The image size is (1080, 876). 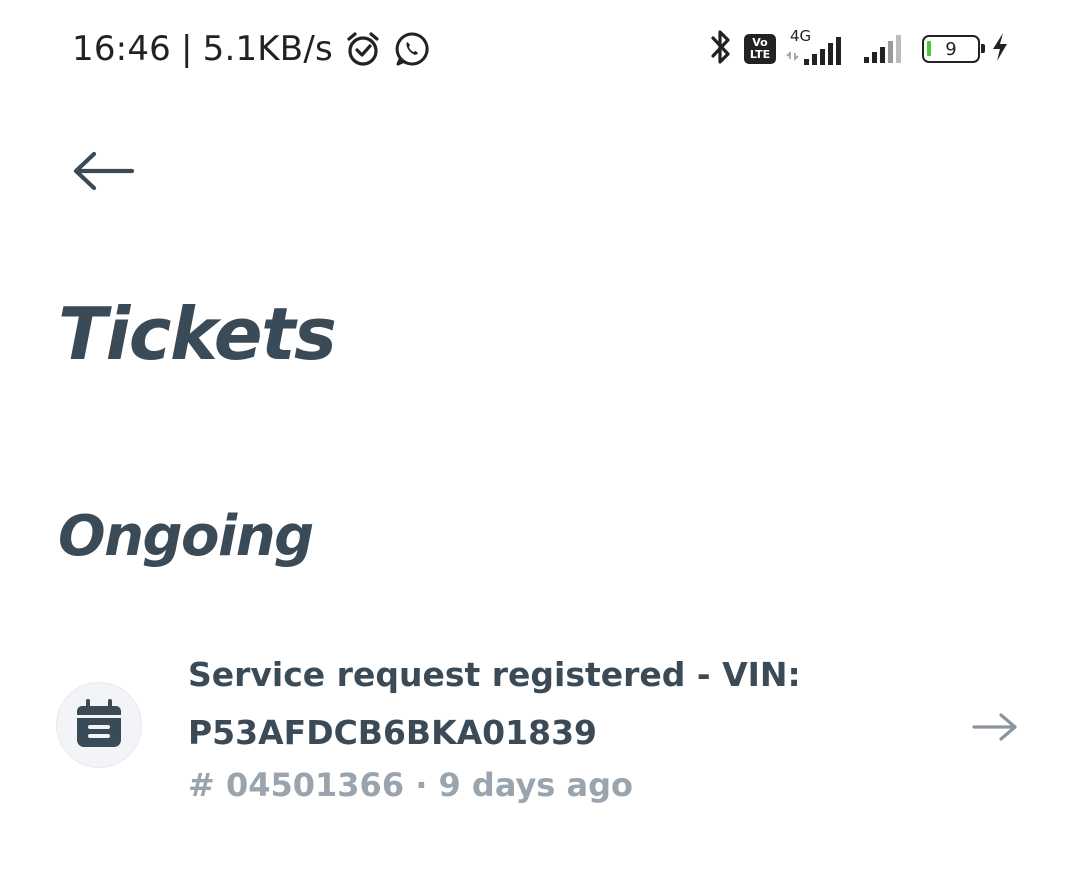 I want to click on arrow-left-icon, so click(x=103, y=173).